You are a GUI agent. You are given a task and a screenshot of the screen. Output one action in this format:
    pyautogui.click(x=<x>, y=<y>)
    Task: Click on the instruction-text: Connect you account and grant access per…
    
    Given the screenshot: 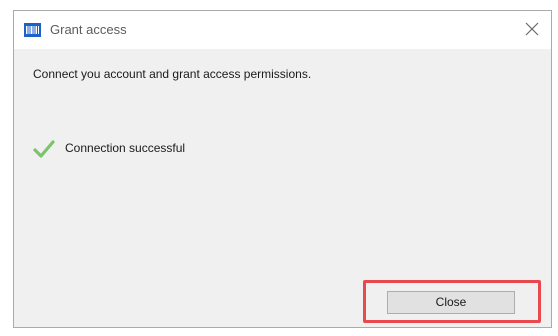 What is the action you would take?
    pyautogui.click(x=172, y=74)
    